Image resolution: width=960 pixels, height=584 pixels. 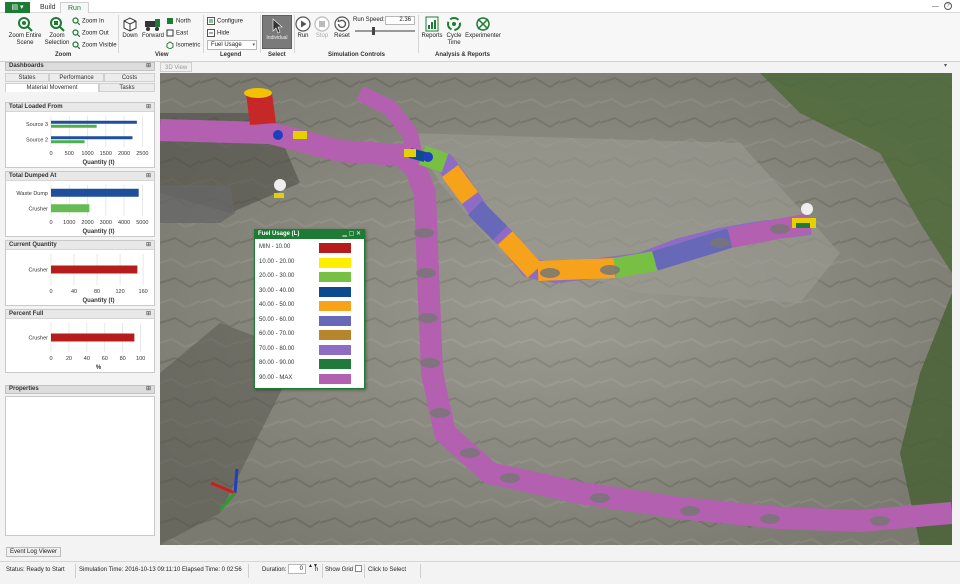 I want to click on tab-material-movement: Material Movement, so click(x=52, y=87).